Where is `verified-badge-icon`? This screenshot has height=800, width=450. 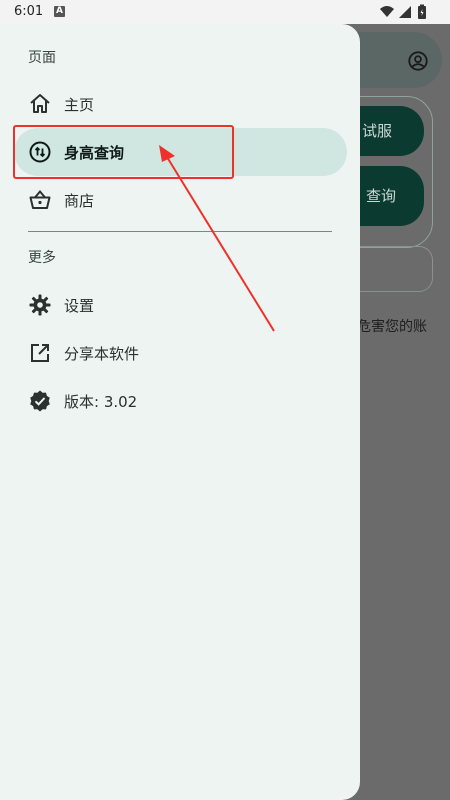
verified-badge-icon is located at coordinates (40, 401).